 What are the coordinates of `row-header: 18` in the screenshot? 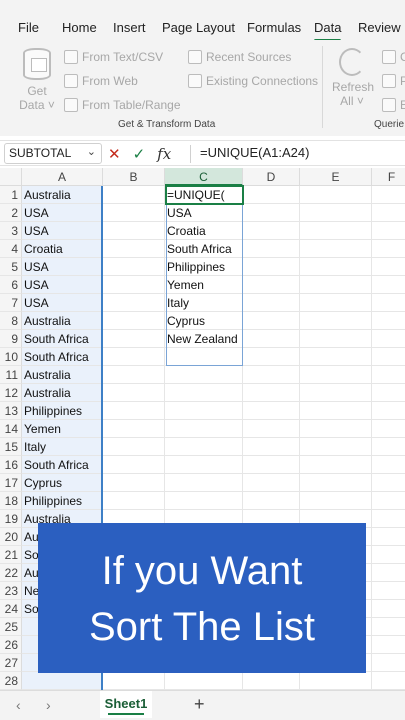 It's located at (11, 501).